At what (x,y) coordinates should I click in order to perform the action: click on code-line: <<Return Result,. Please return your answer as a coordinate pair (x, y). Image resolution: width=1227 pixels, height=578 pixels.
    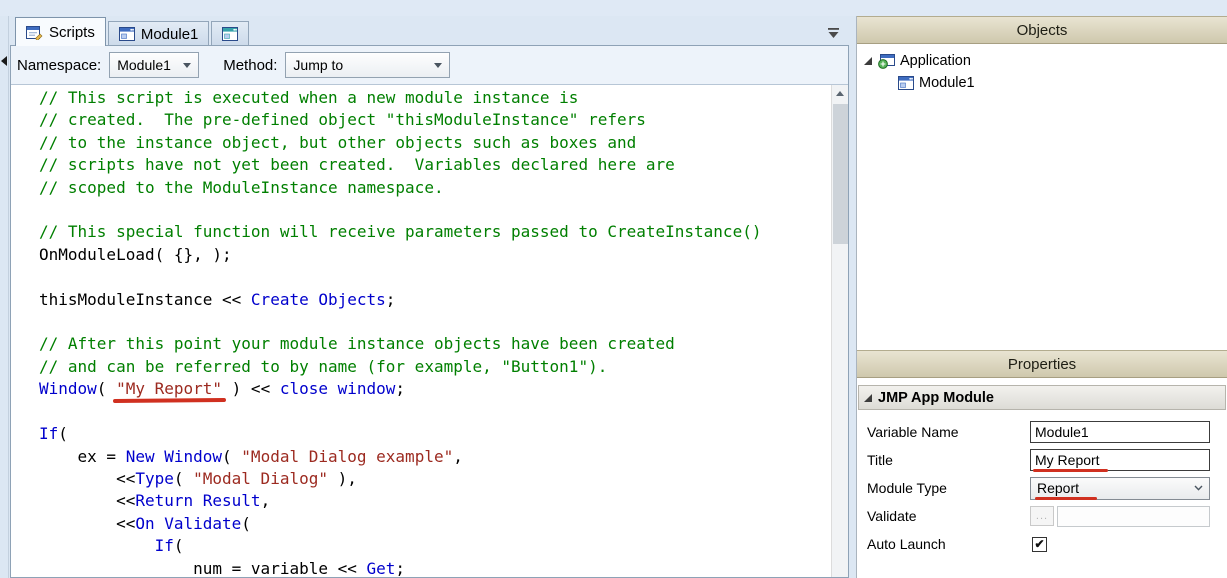
    Looking at the image, I should click on (155, 501).